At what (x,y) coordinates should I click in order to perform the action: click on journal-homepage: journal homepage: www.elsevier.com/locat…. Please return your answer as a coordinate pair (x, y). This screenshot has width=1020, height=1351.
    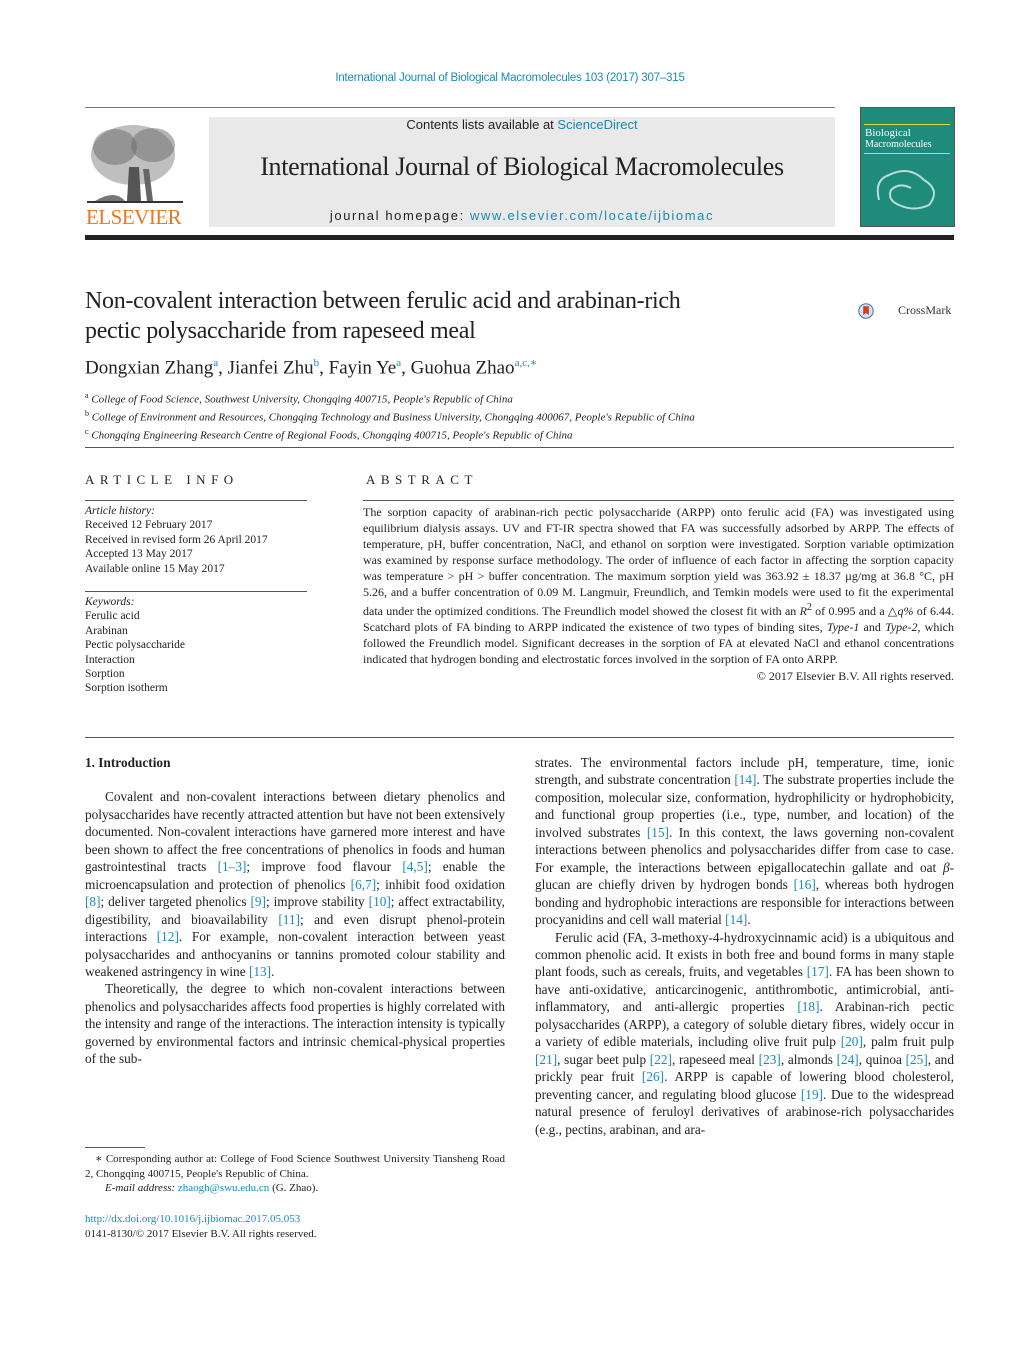
    Looking at the image, I should click on (522, 215).